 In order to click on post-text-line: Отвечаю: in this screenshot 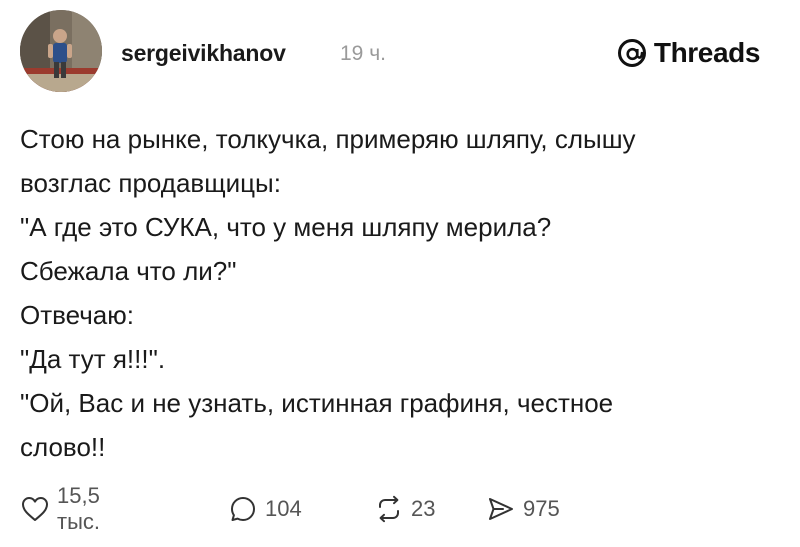, I will do `click(77, 315)`.